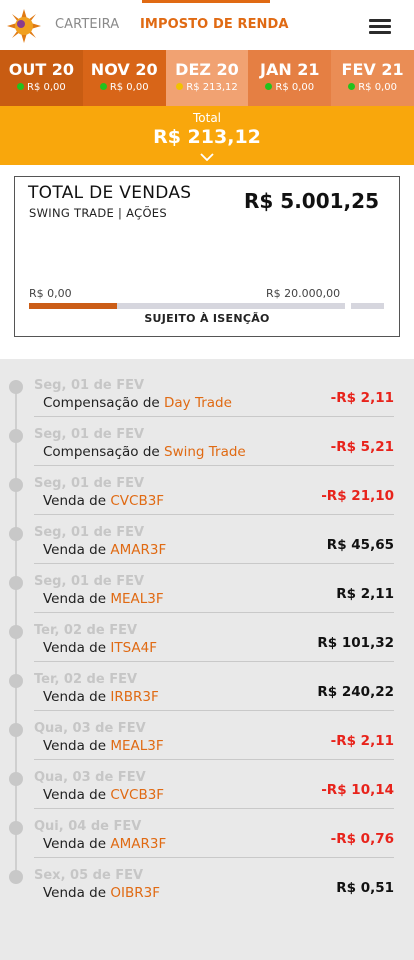  I want to click on transaction-row: Qua, 03 de FEV Venda de MEAL3F -R$ 2,11, so click(207, 731).